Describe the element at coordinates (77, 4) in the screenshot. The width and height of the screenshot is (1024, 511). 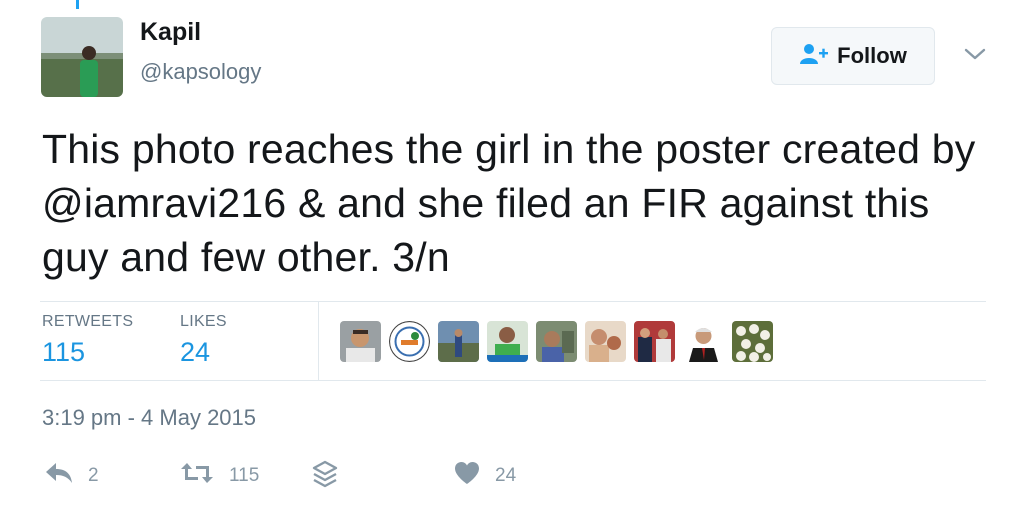
I see `top-accent-mark` at that location.